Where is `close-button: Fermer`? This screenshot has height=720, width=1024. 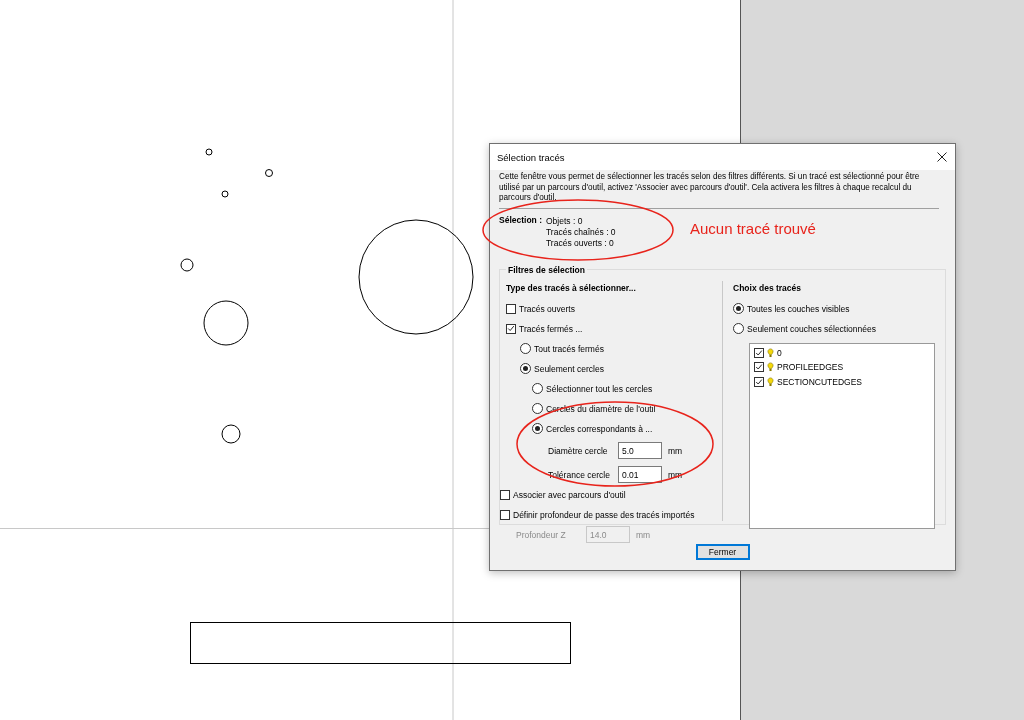
close-button: Fermer is located at coordinates (722, 551).